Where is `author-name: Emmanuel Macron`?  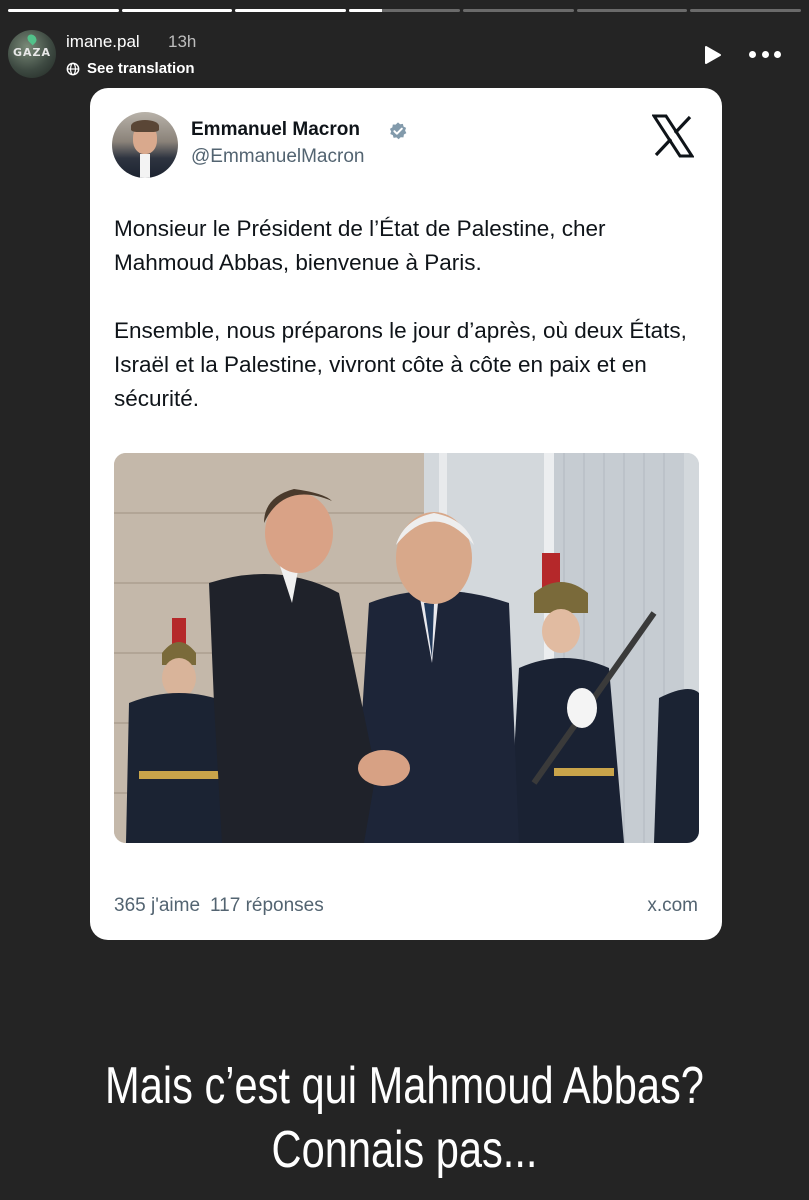
author-name: Emmanuel Macron is located at coordinates (275, 130).